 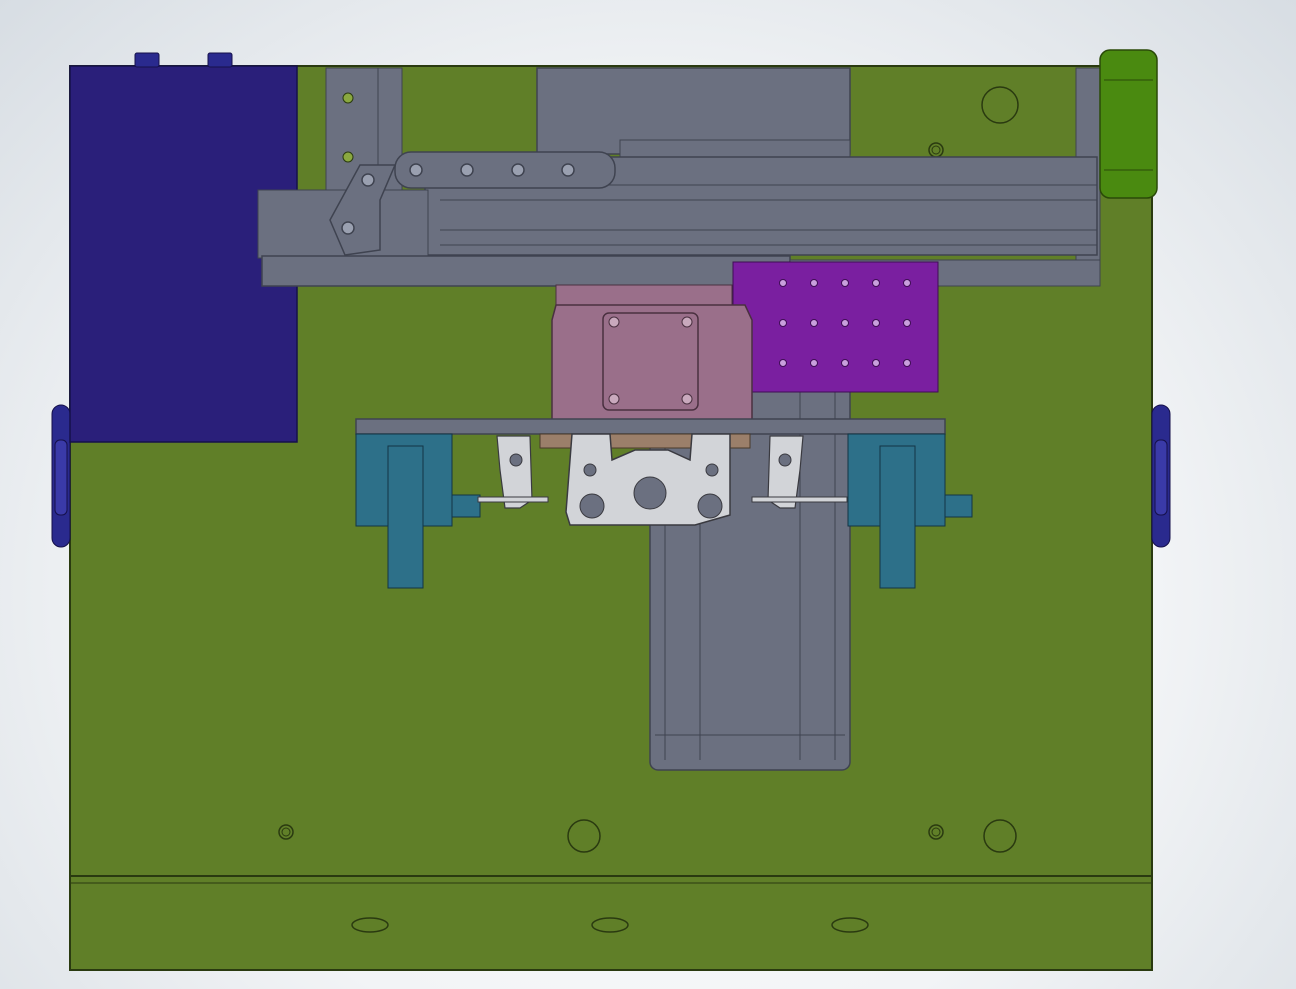 I want to click on top-motor-housing, so click(x=693, y=114).